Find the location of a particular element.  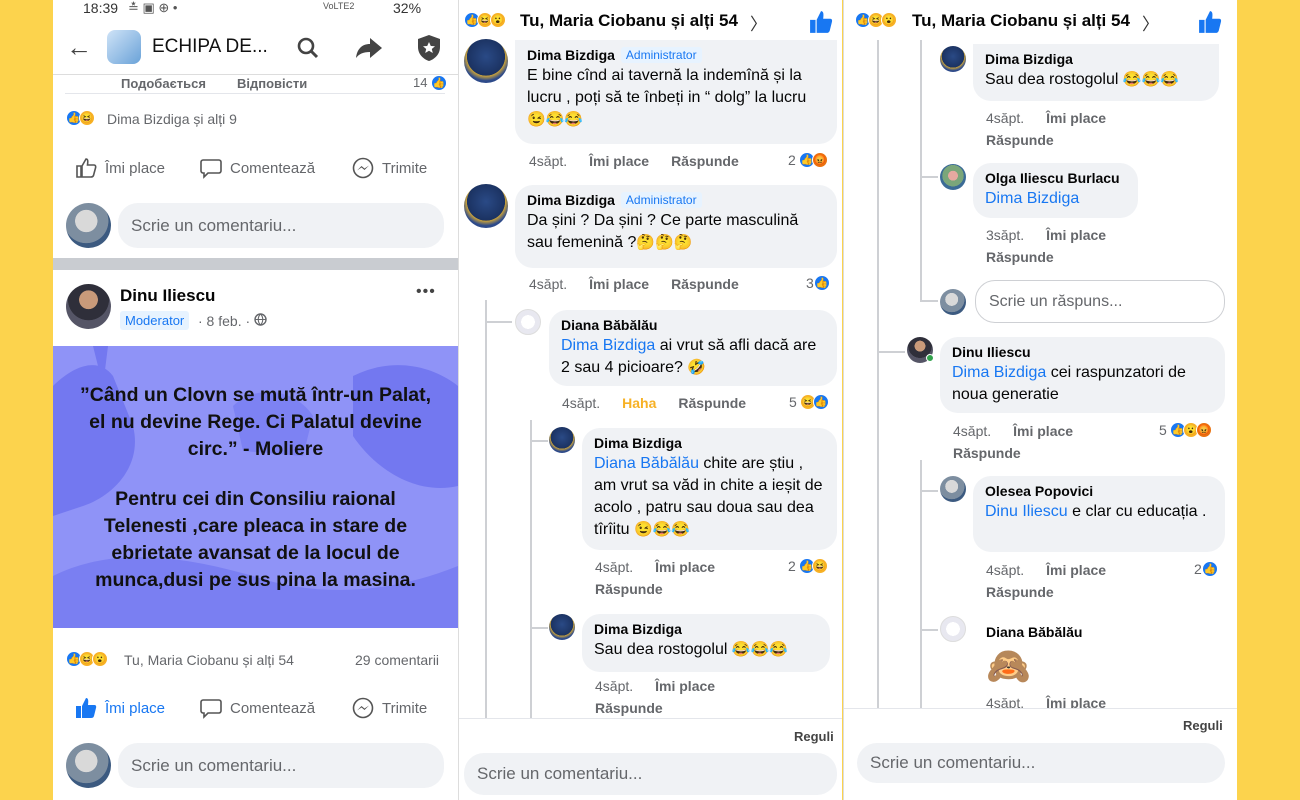

status-time: 18:39 is located at coordinates (101, 8).